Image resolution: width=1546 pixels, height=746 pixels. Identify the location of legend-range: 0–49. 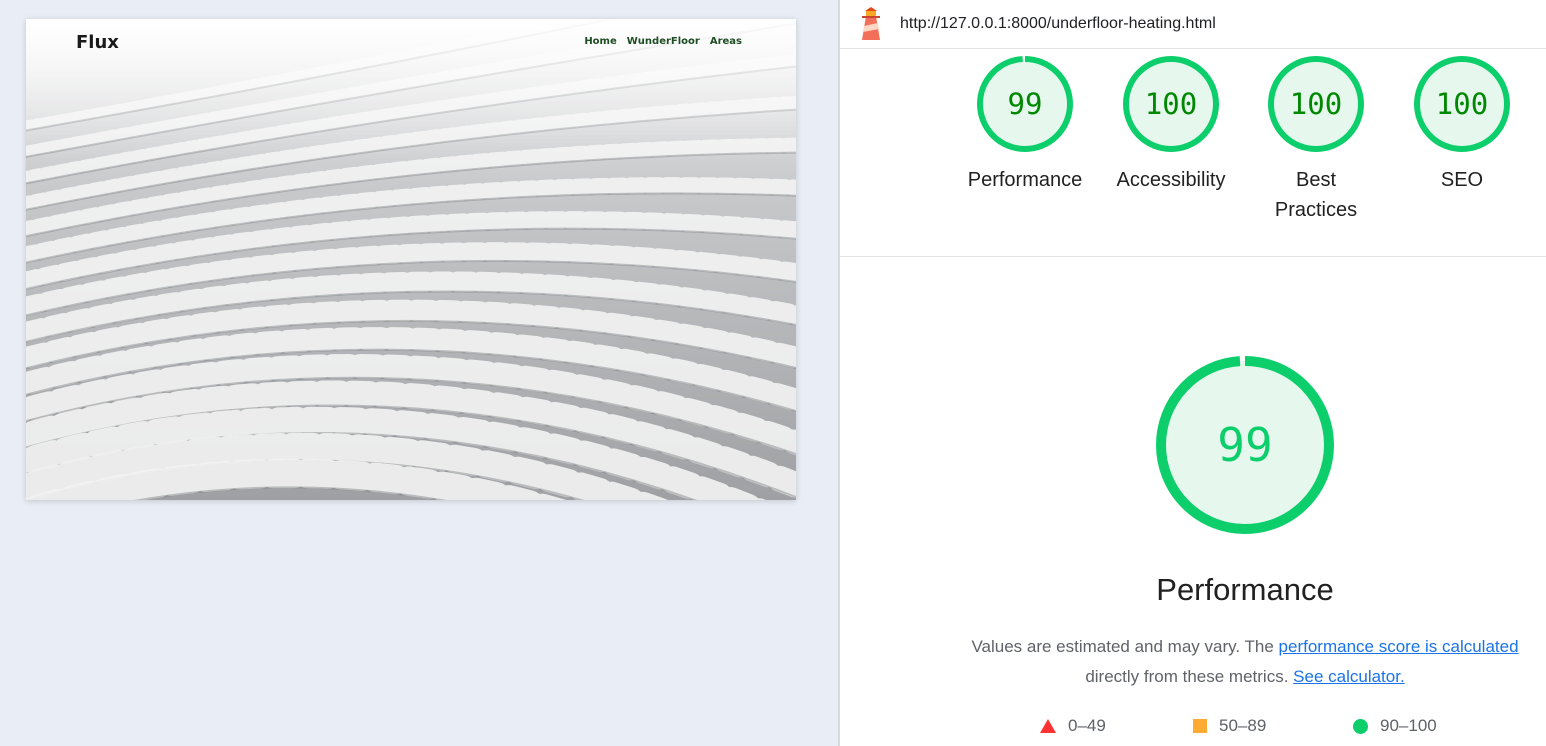
(1087, 725).